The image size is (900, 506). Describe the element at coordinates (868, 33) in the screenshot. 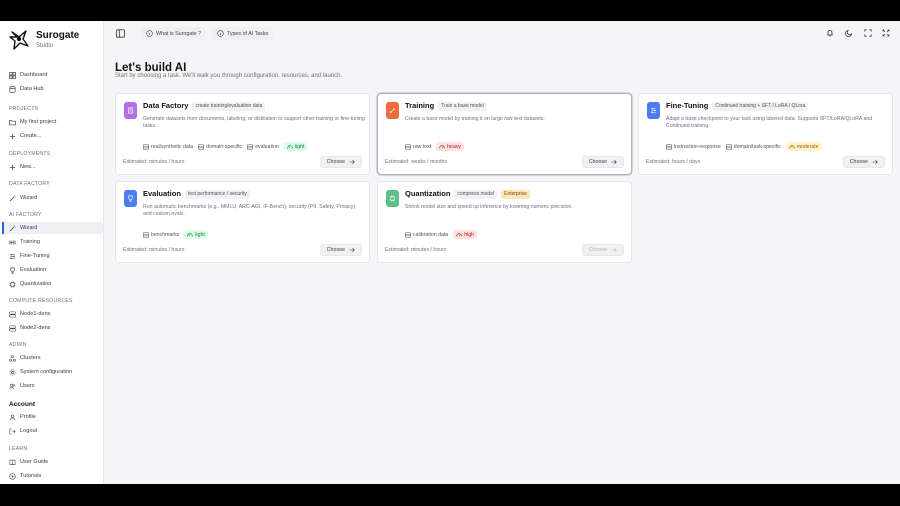

I see `fullscreen-icon` at that location.